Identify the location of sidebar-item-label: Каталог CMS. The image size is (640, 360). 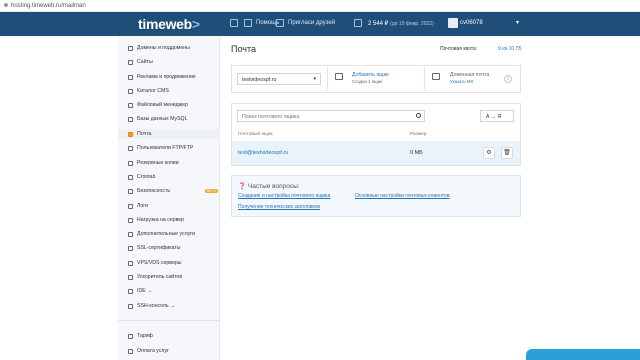
(153, 91).